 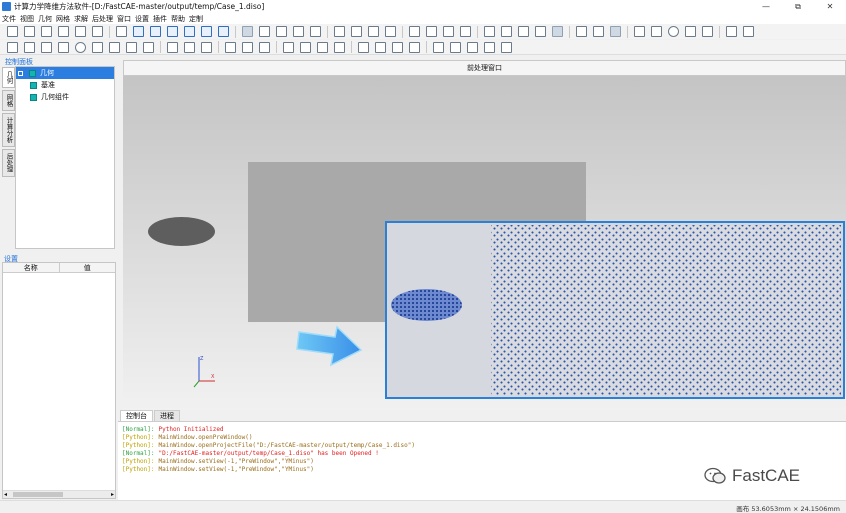 What do you see at coordinates (523, 31) in the screenshot?
I see `view-left-icon` at bounding box center [523, 31].